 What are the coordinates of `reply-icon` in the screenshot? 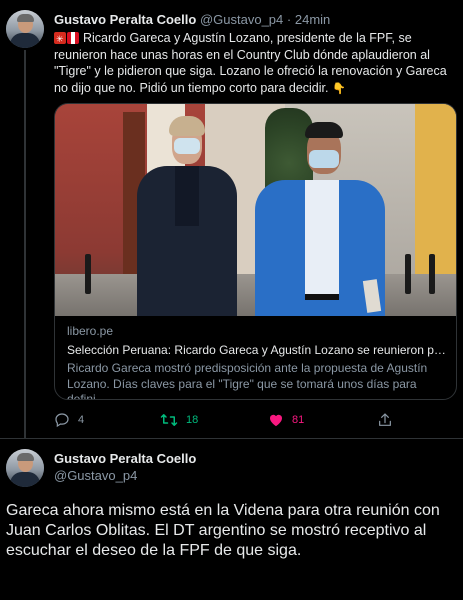 It's located at (62, 420).